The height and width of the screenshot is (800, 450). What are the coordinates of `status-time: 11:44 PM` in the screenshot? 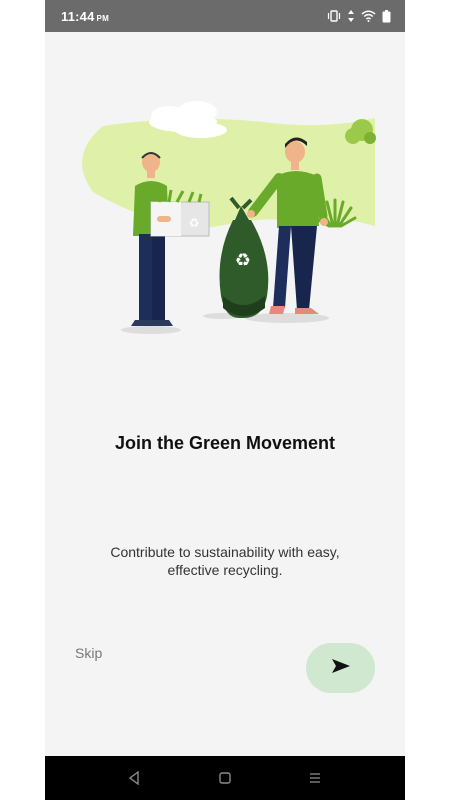 It's located at (85, 16).